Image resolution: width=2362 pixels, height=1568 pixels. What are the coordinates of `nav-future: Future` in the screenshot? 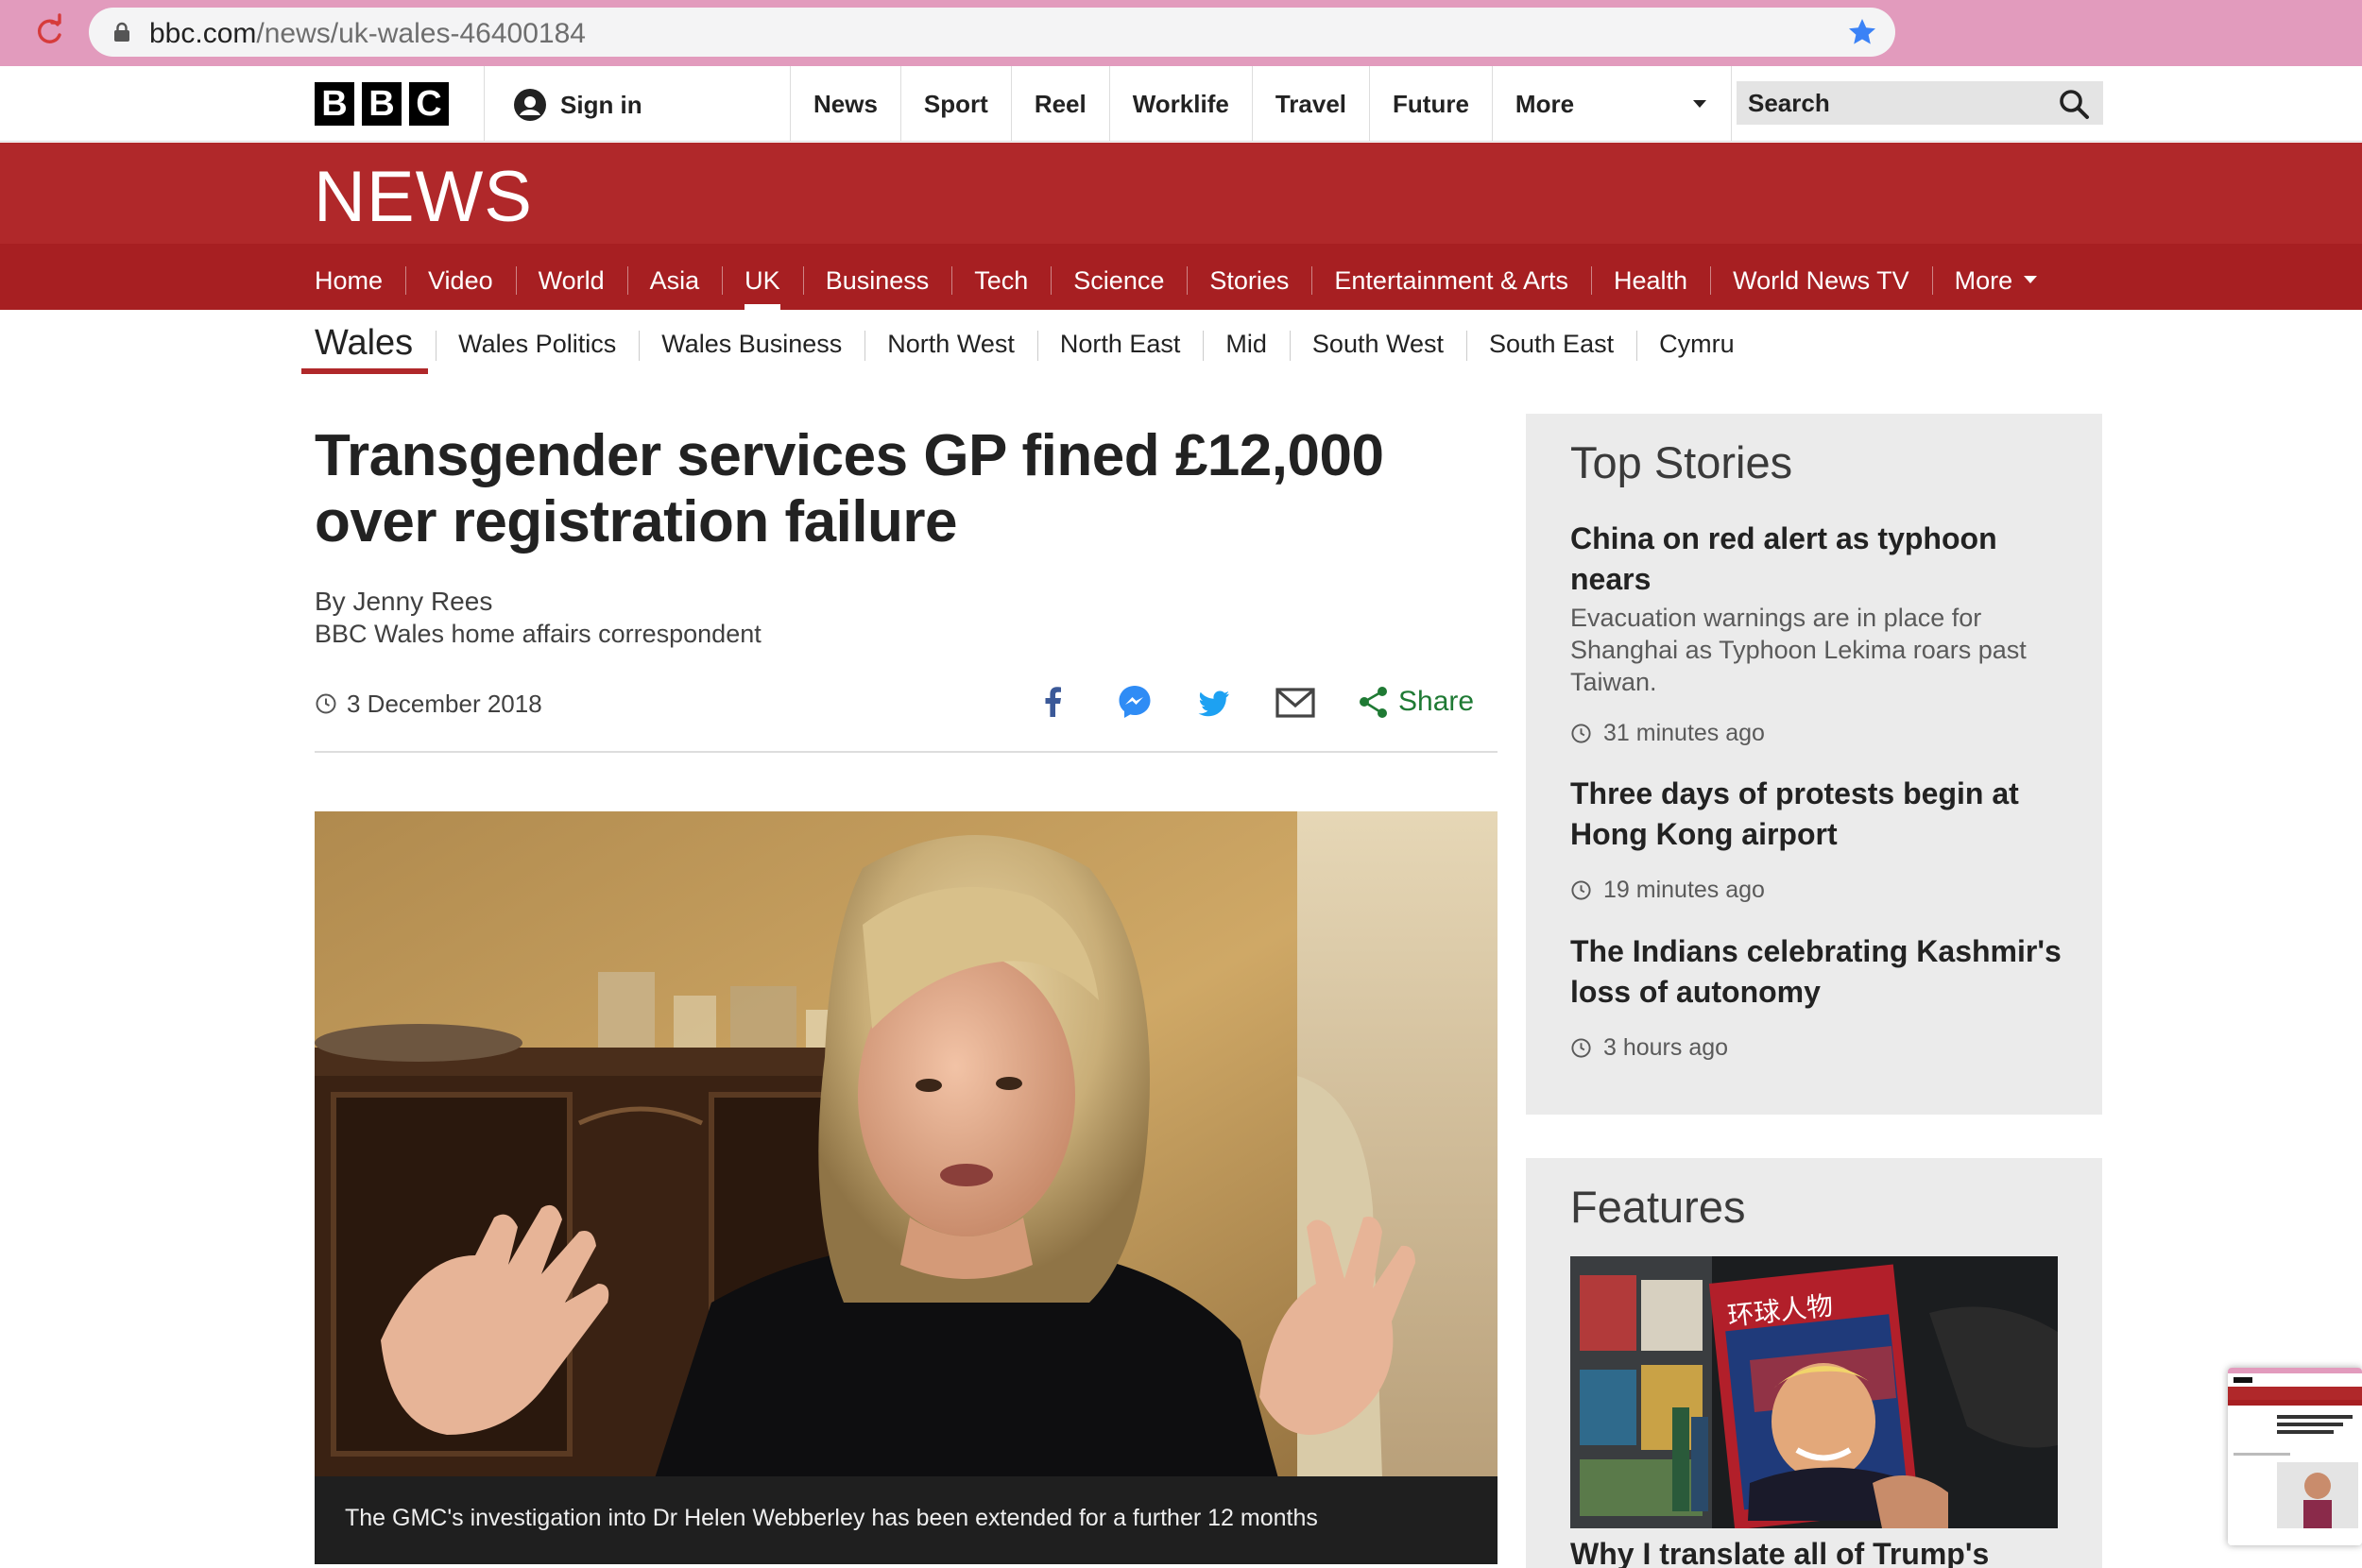 It's located at (1431, 104).